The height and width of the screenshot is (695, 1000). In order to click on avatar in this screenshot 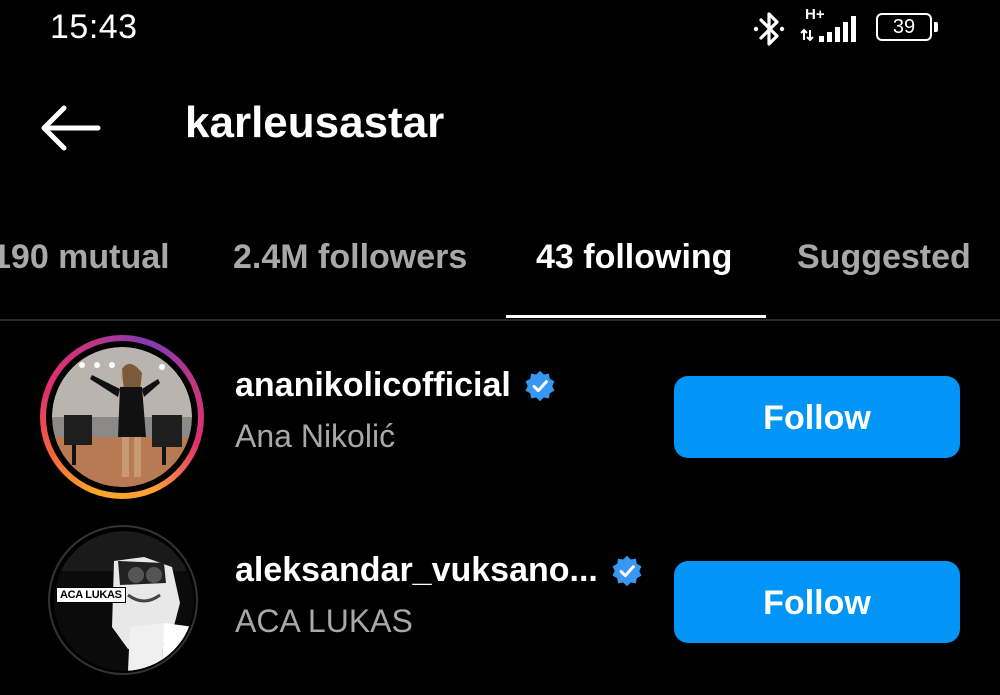, I will do `click(122, 417)`.